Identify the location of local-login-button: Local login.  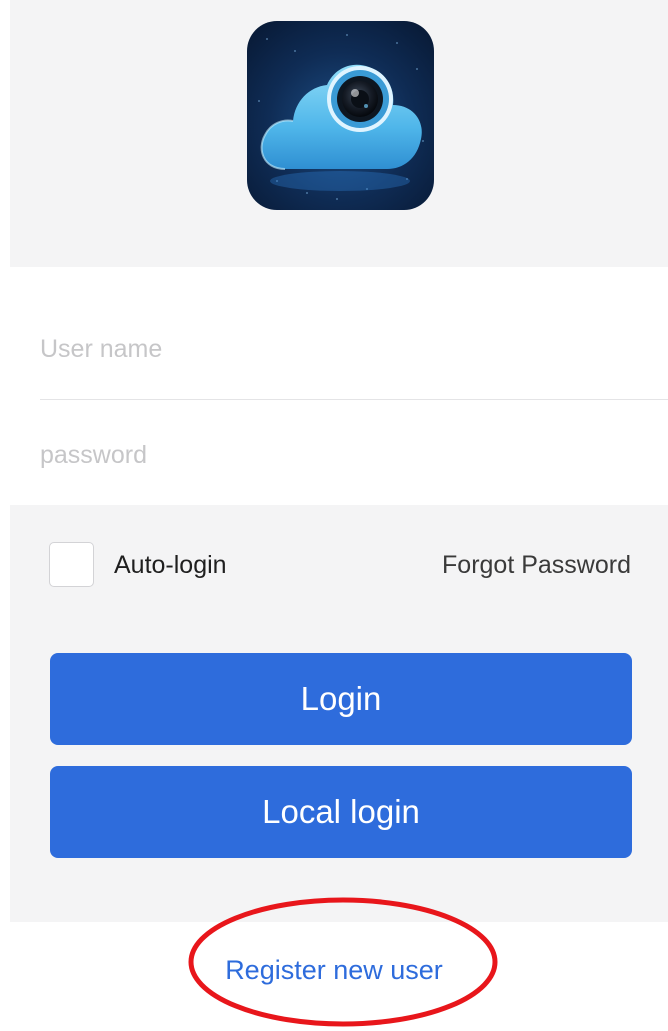
(341, 812).